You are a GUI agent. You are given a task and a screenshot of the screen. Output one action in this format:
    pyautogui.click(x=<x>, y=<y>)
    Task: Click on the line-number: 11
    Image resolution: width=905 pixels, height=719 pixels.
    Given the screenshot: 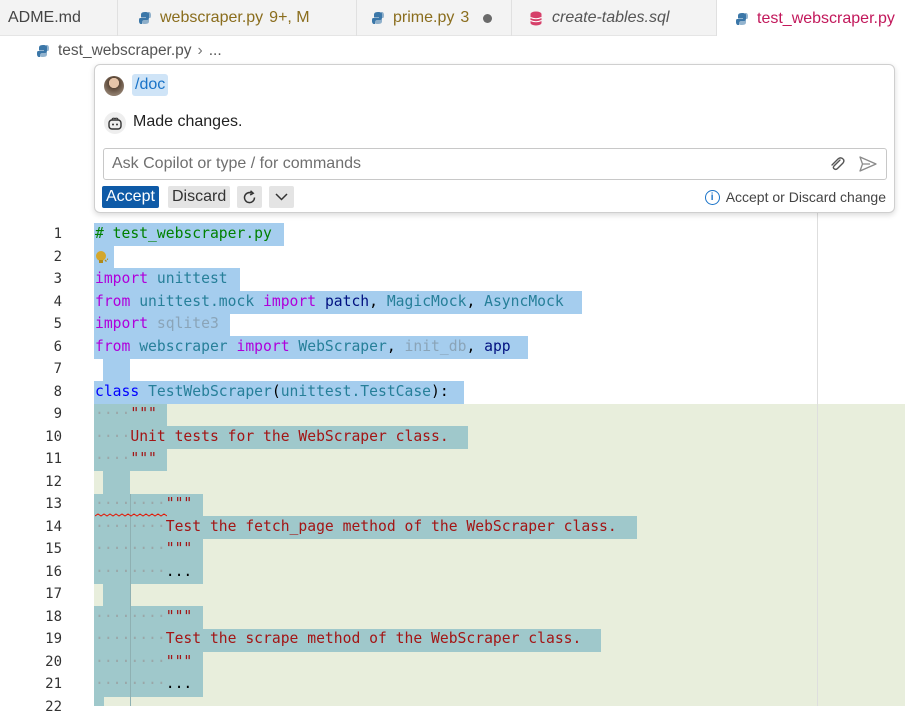 What is the action you would take?
    pyautogui.click(x=53, y=459)
    